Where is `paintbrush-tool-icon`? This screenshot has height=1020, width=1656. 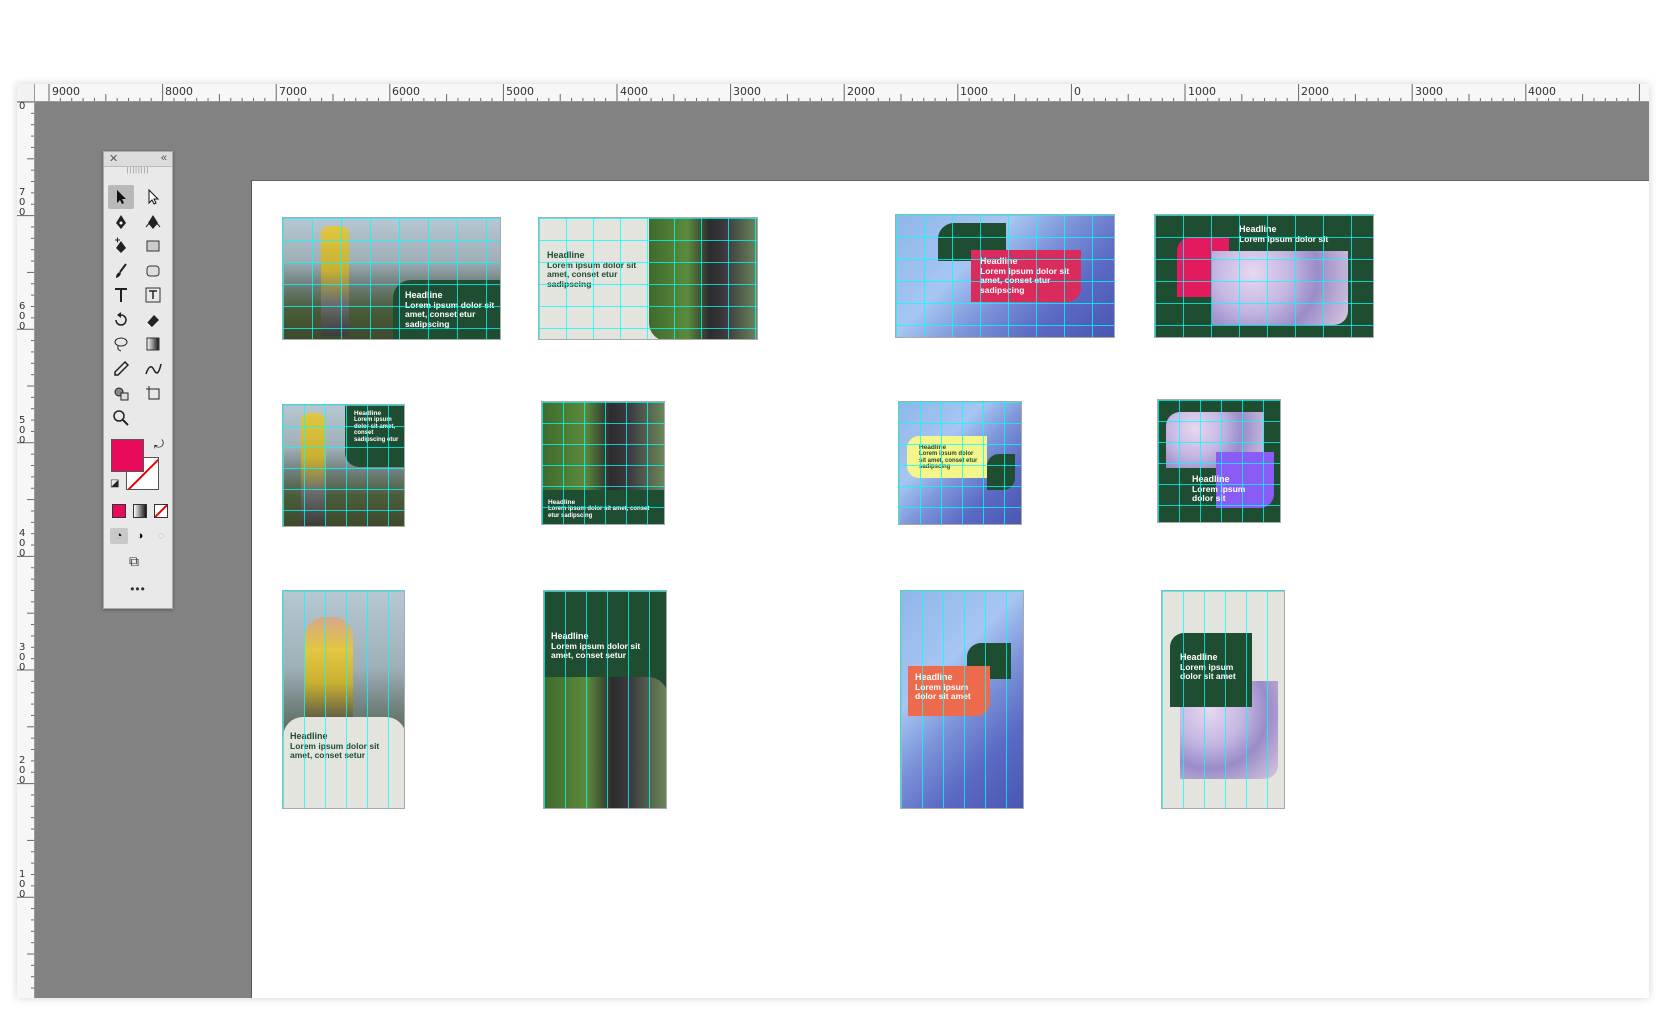 paintbrush-tool-icon is located at coordinates (121, 271).